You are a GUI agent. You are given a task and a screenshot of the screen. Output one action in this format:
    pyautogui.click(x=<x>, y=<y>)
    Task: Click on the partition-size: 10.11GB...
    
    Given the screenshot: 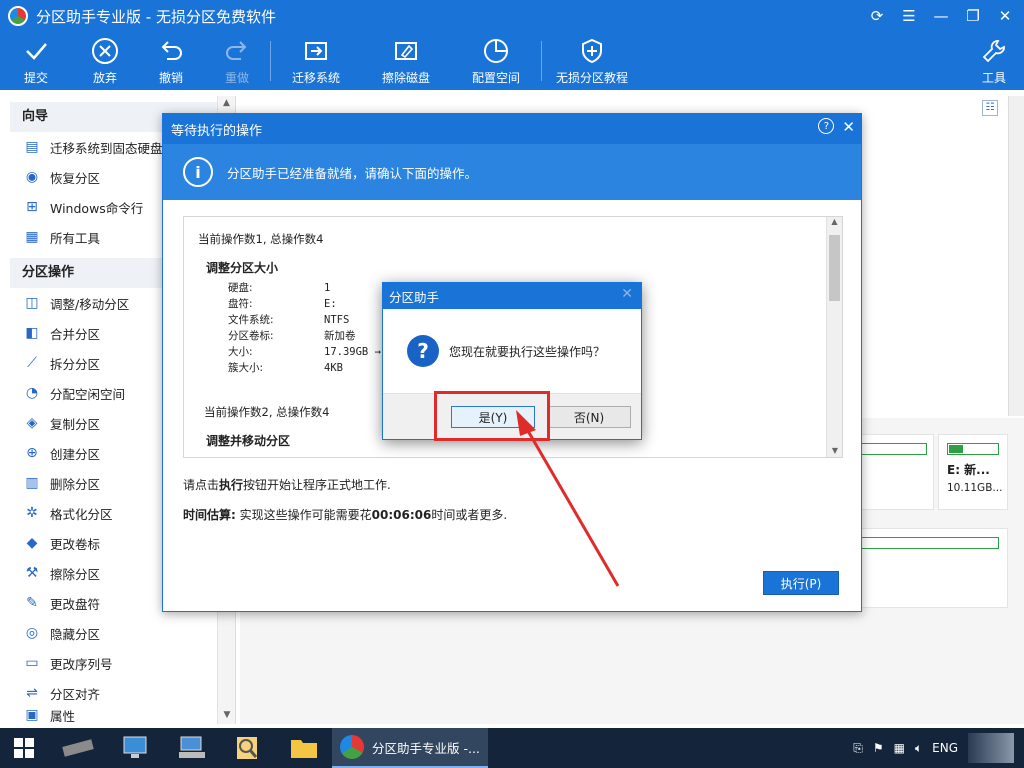 What is the action you would take?
    pyautogui.click(x=975, y=488)
    